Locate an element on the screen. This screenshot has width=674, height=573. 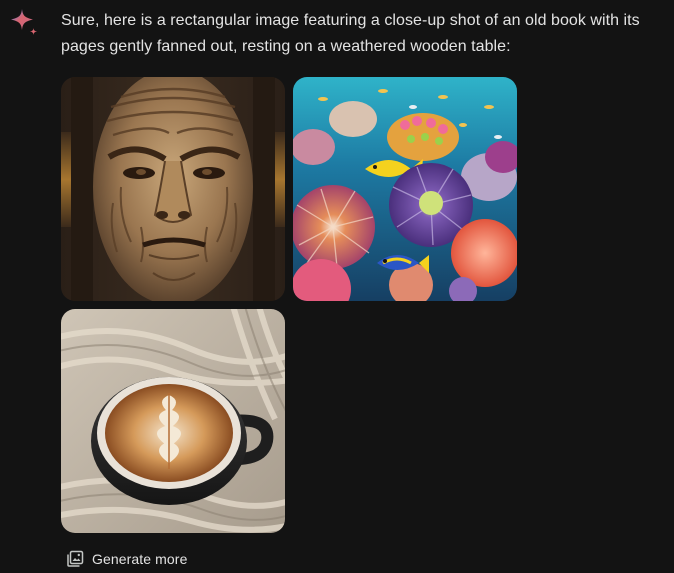
generate-more-button: Generate more is located at coordinates (126, 559).